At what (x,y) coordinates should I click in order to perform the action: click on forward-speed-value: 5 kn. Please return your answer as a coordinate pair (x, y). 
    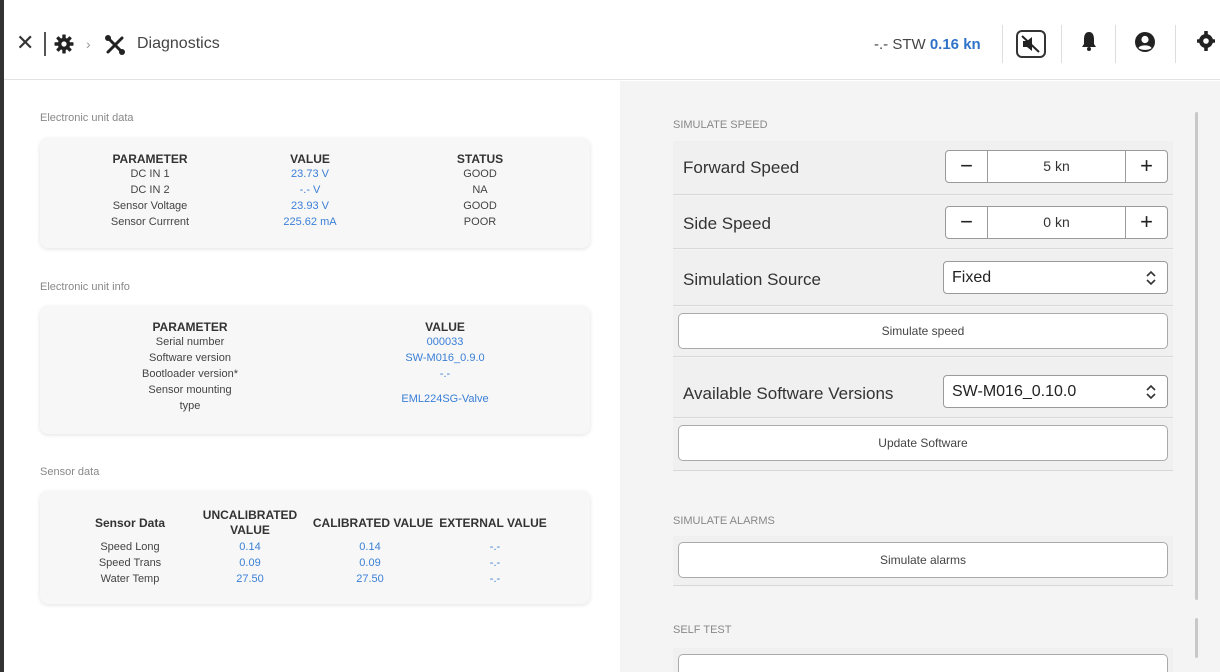
    Looking at the image, I should click on (1056, 166).